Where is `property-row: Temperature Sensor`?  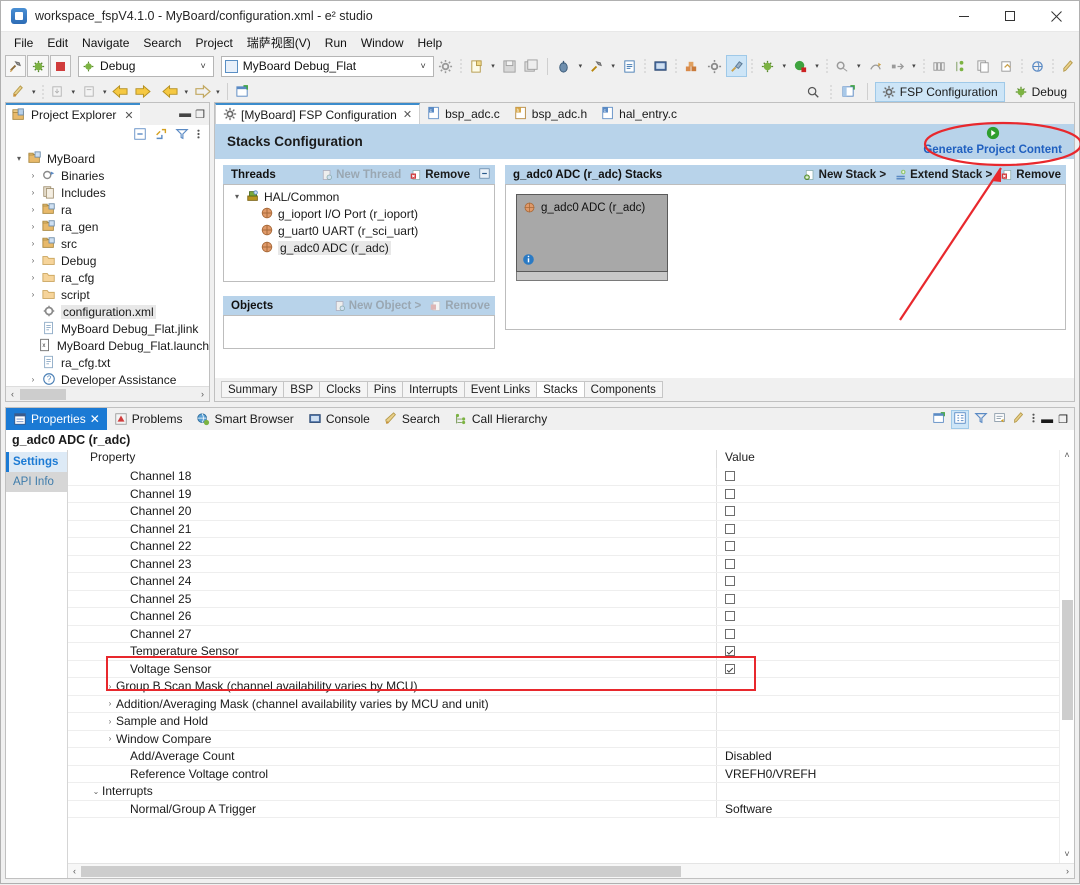
property-row: Temperature Sensor is located at coordinates (571, 652).